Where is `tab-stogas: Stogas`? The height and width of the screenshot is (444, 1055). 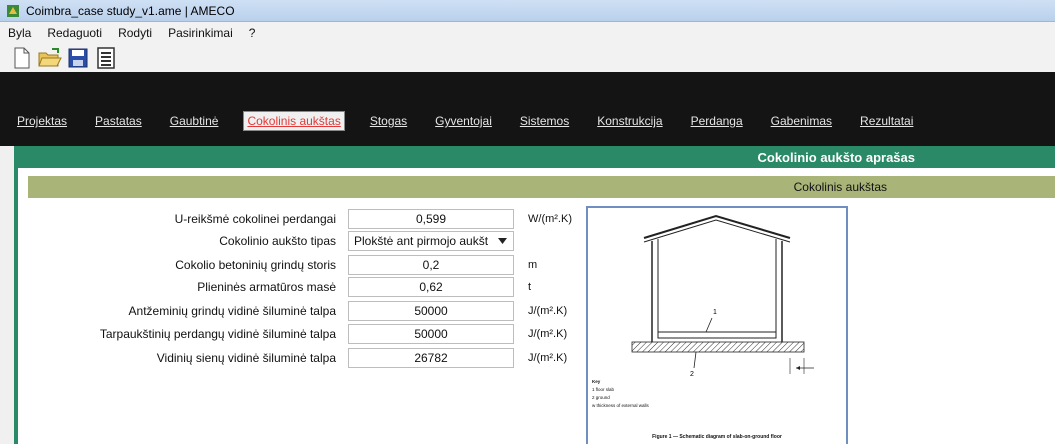 tab-stogas: Stogas is located at coordinates (388, 121).